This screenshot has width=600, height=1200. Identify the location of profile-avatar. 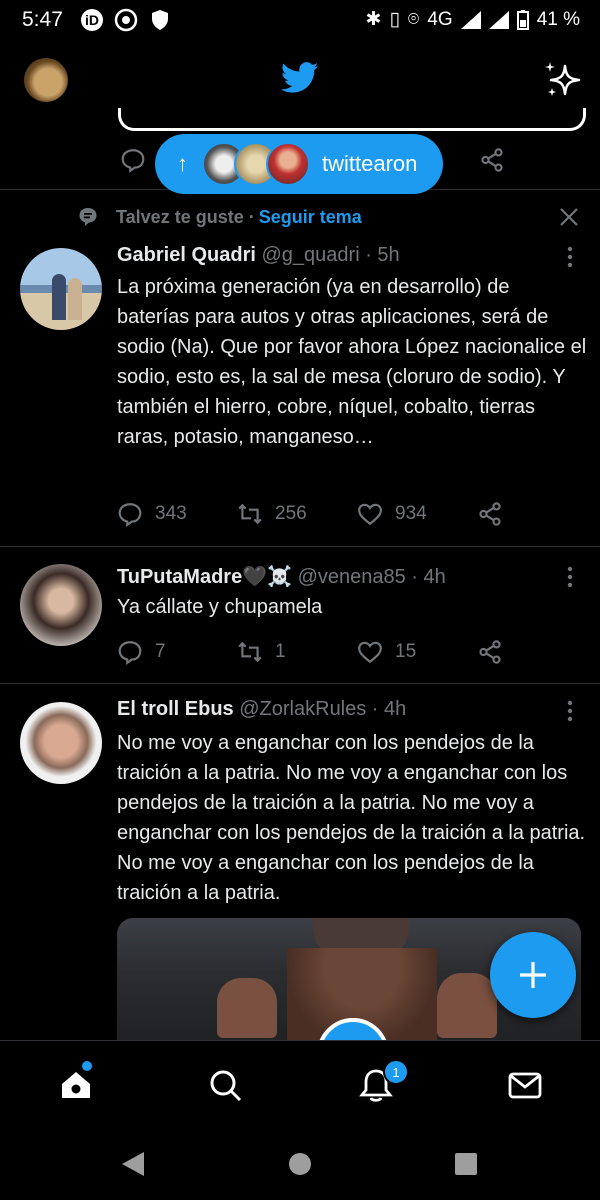
(46, 80).